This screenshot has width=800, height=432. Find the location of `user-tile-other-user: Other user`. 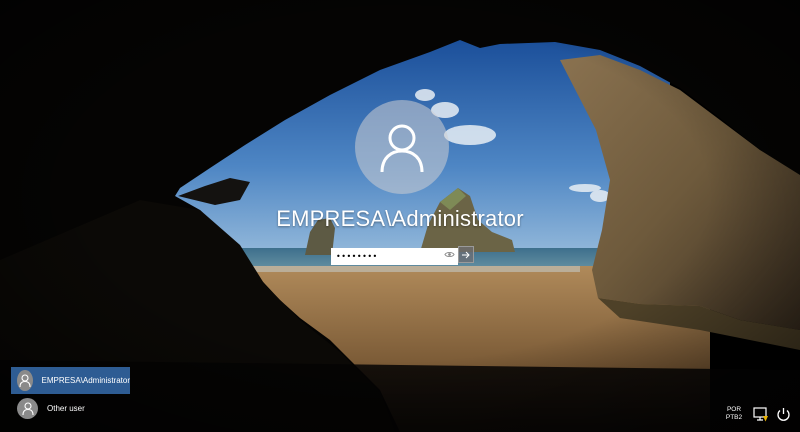

user-tile-other-user: Other user is located at coordinates (70, 408).